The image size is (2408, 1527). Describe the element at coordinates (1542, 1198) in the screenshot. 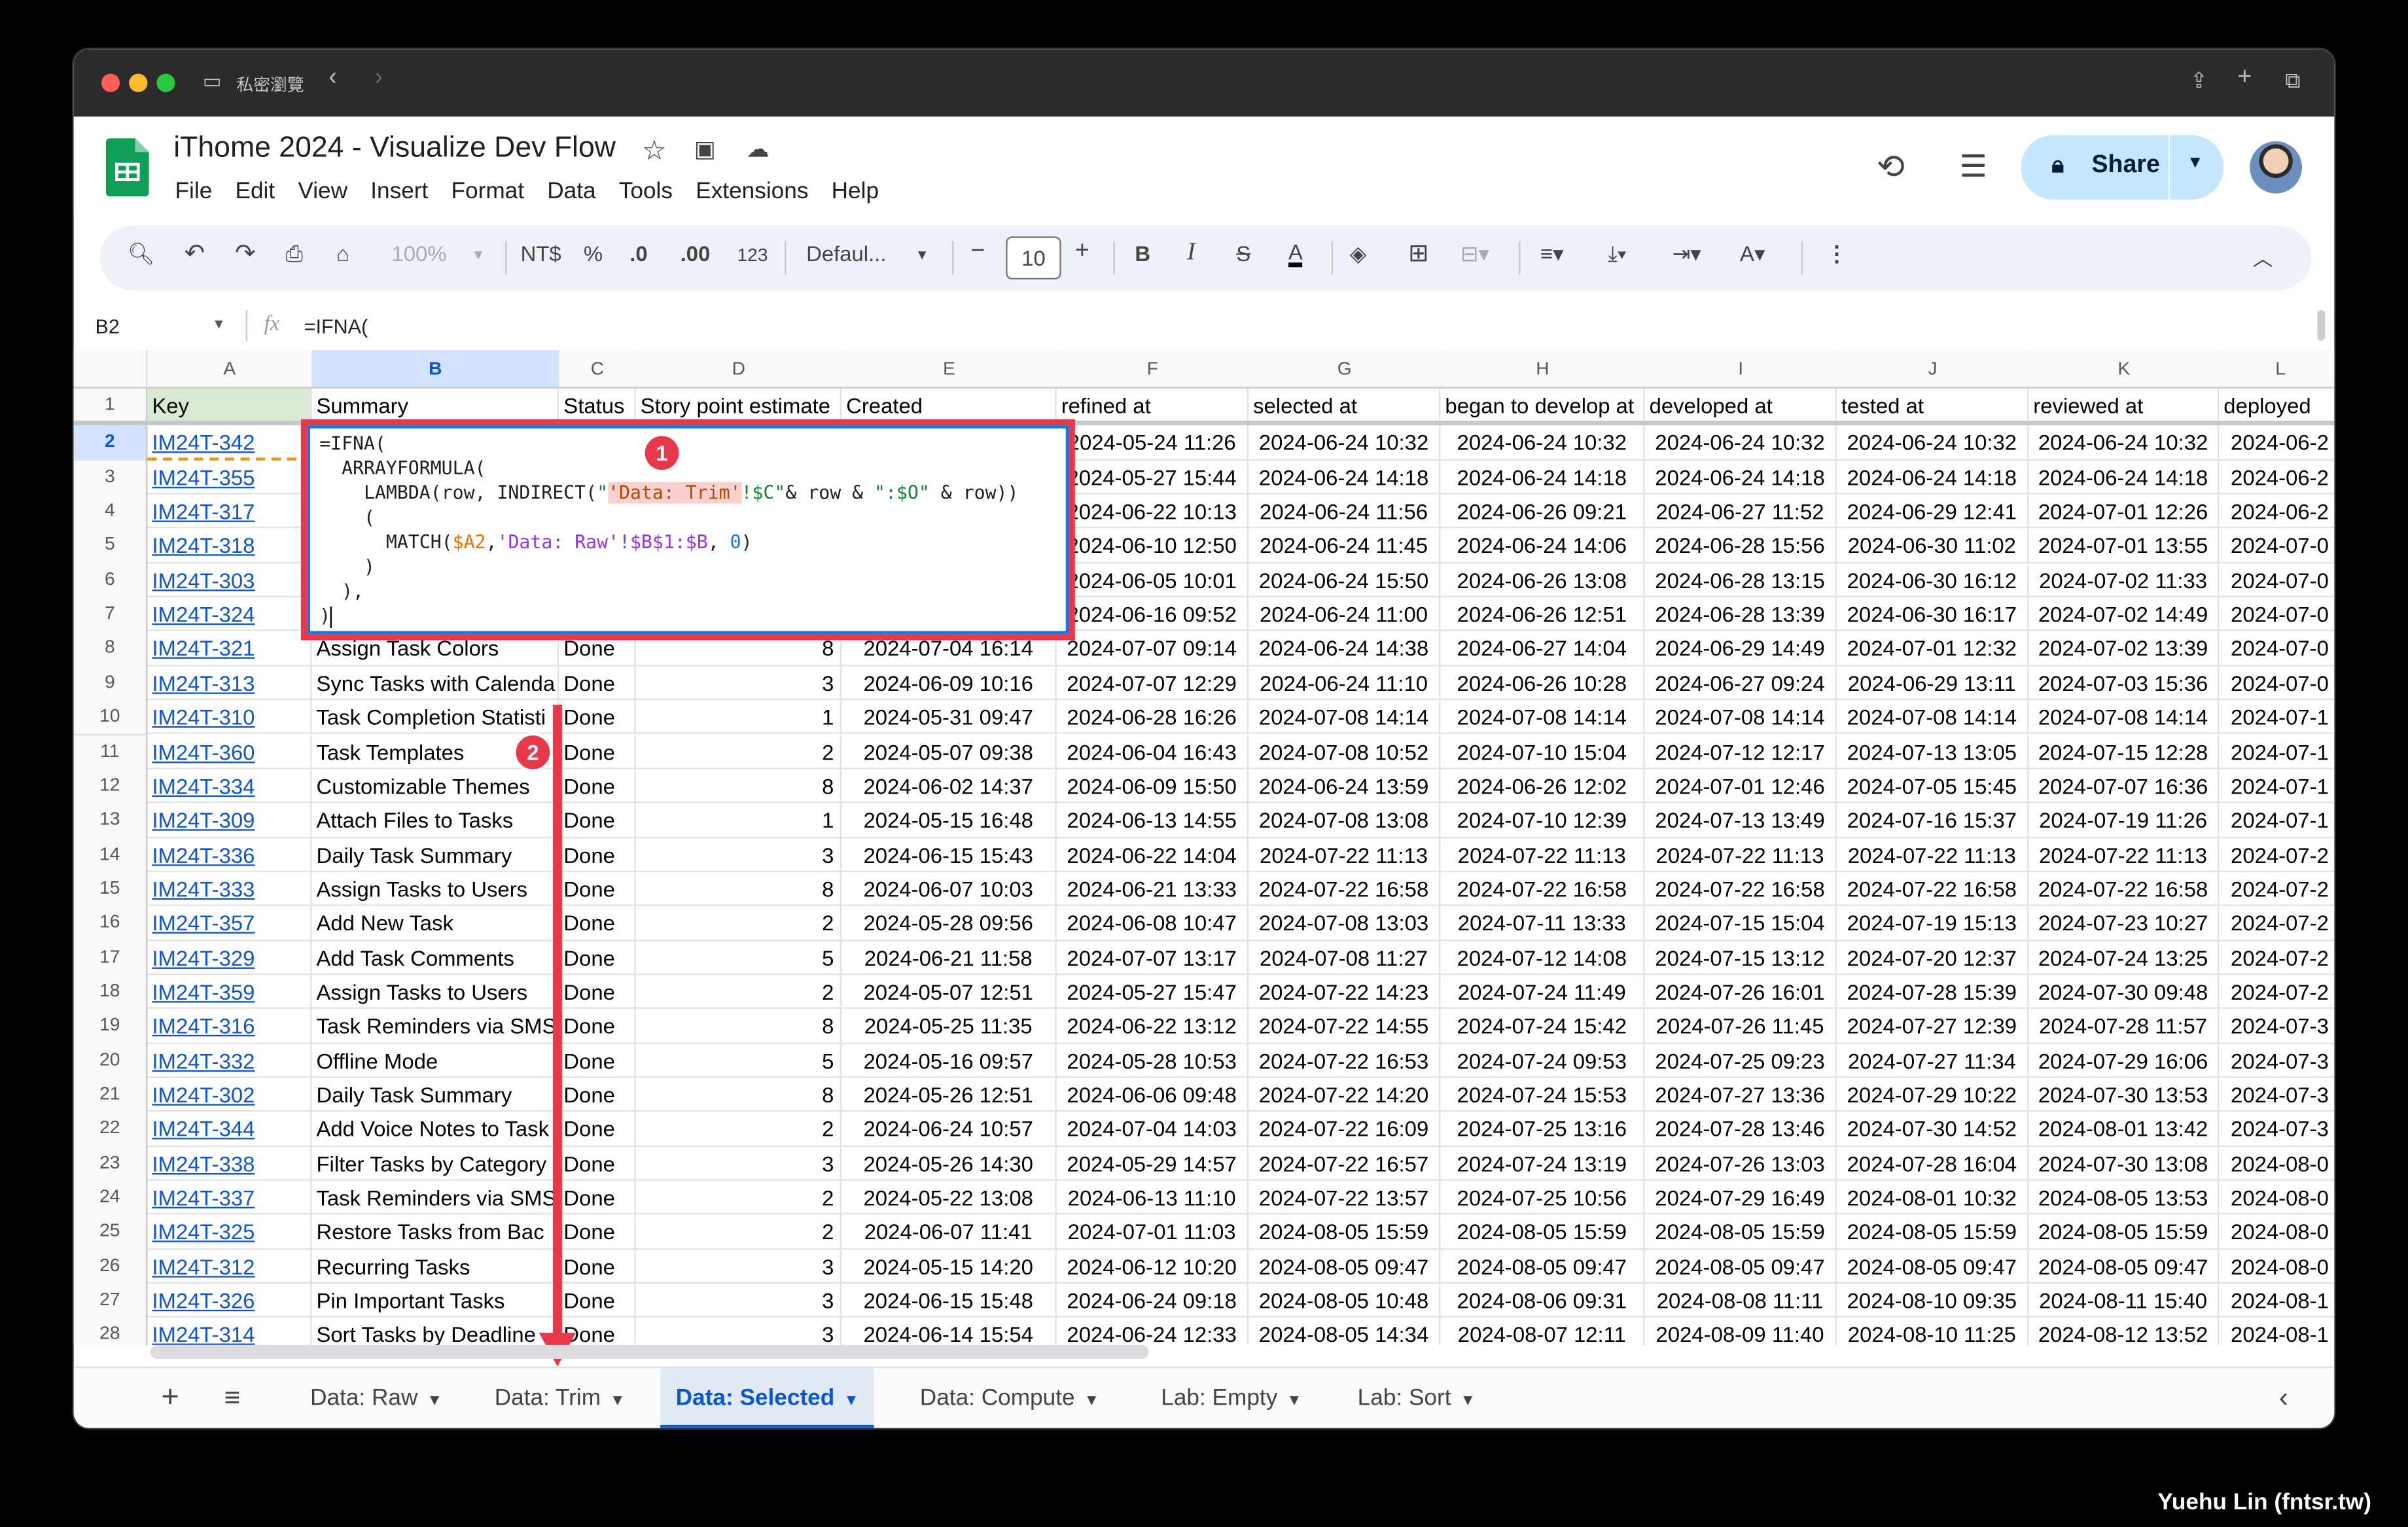

I see `table-cell: 2024-07-25 10:56` at that location.